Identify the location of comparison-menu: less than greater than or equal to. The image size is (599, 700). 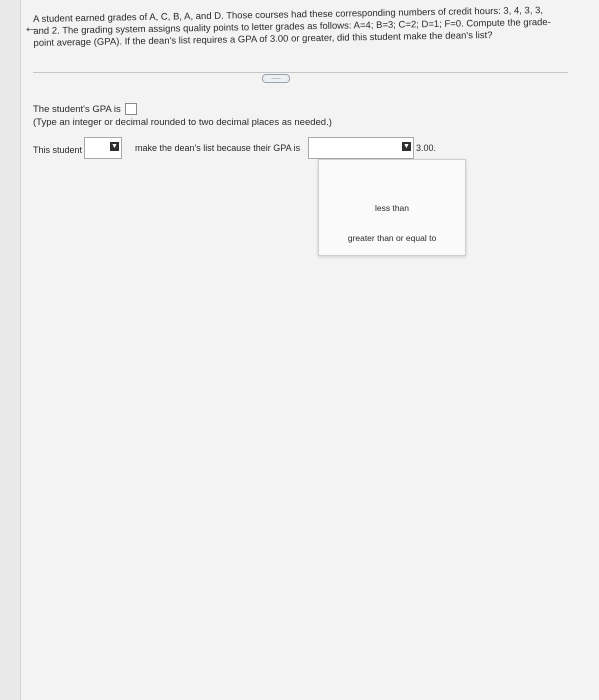
(392, 207).